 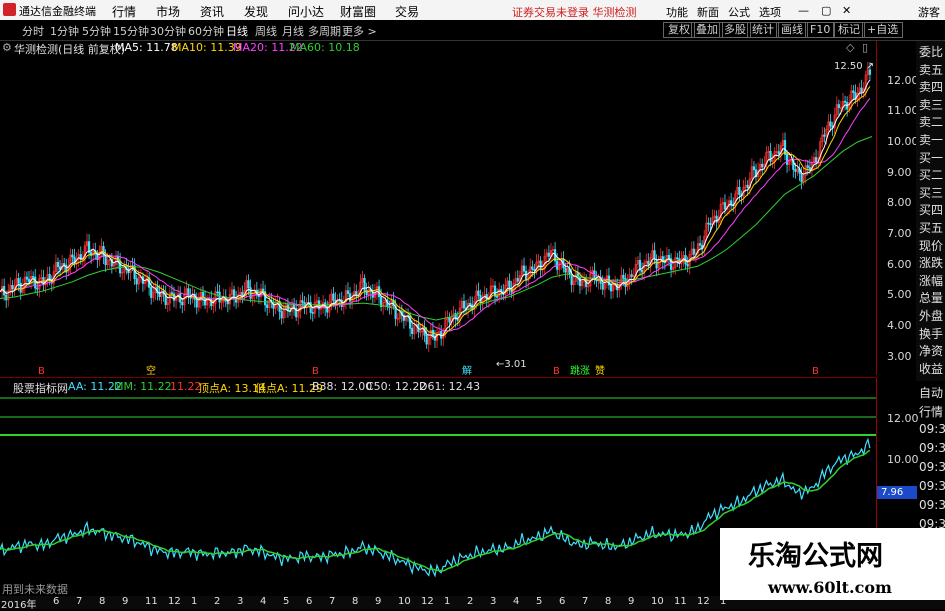 I want to click on quote-field-label: 卖二, so click(x=931, y=121).